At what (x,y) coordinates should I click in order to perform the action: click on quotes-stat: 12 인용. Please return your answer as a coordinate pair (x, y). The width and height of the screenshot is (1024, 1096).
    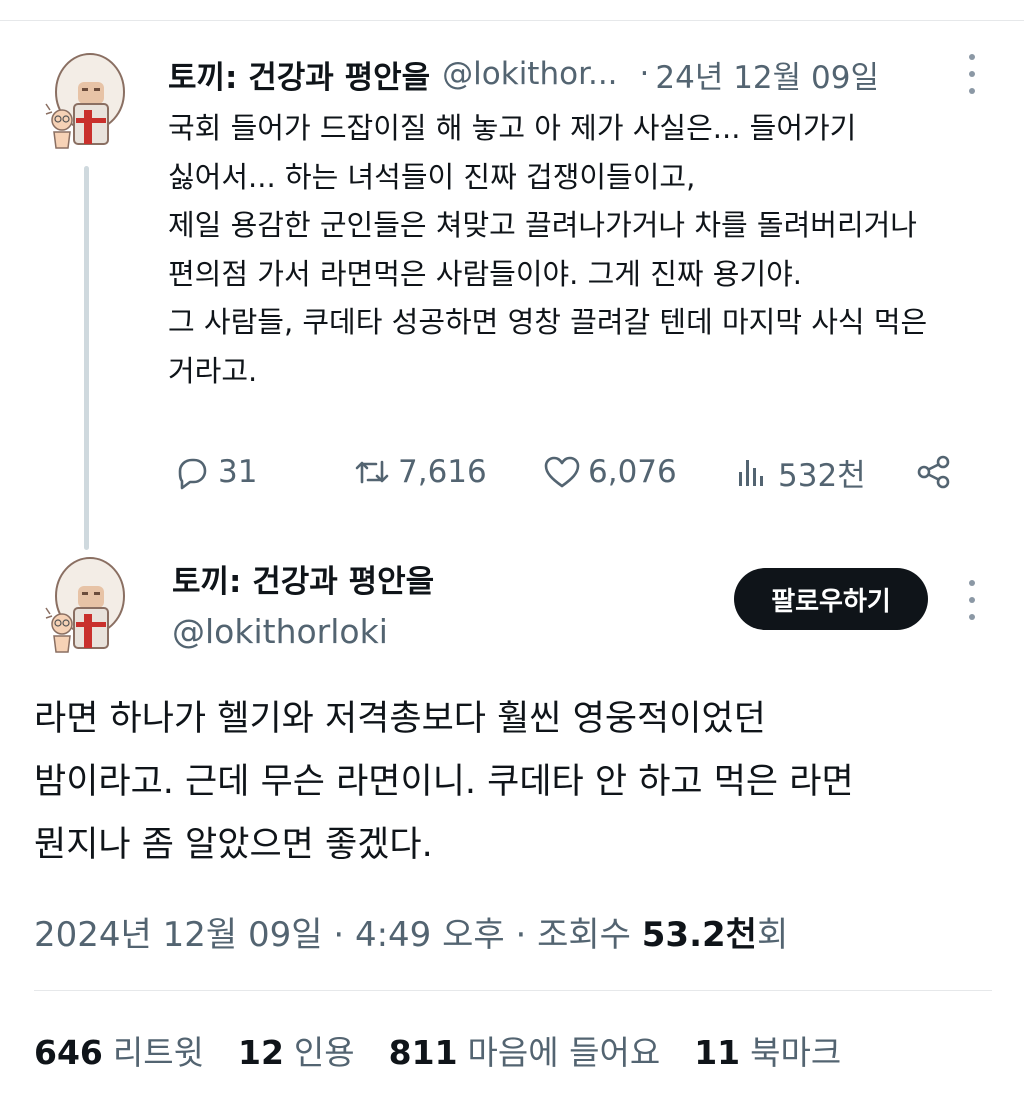
    Looking at the image, I should click on (296, 1053).